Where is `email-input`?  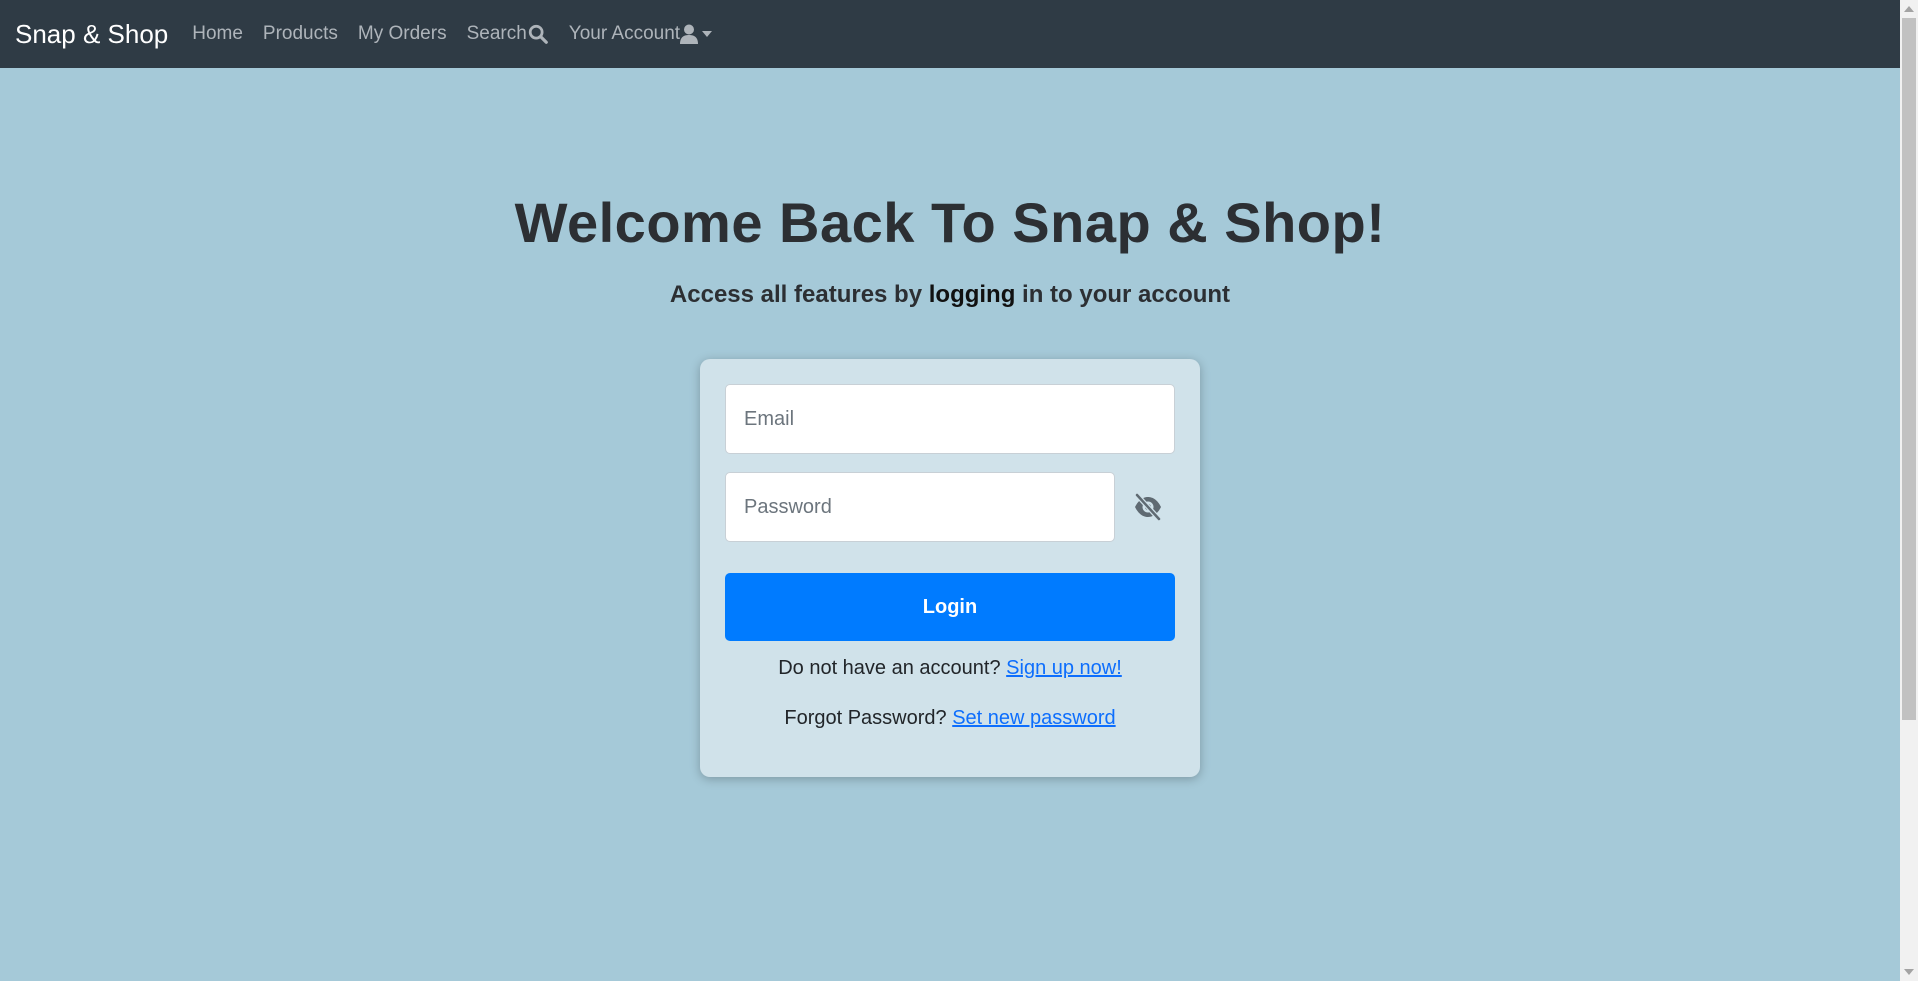
email-input is located at coordinates (950, 419).